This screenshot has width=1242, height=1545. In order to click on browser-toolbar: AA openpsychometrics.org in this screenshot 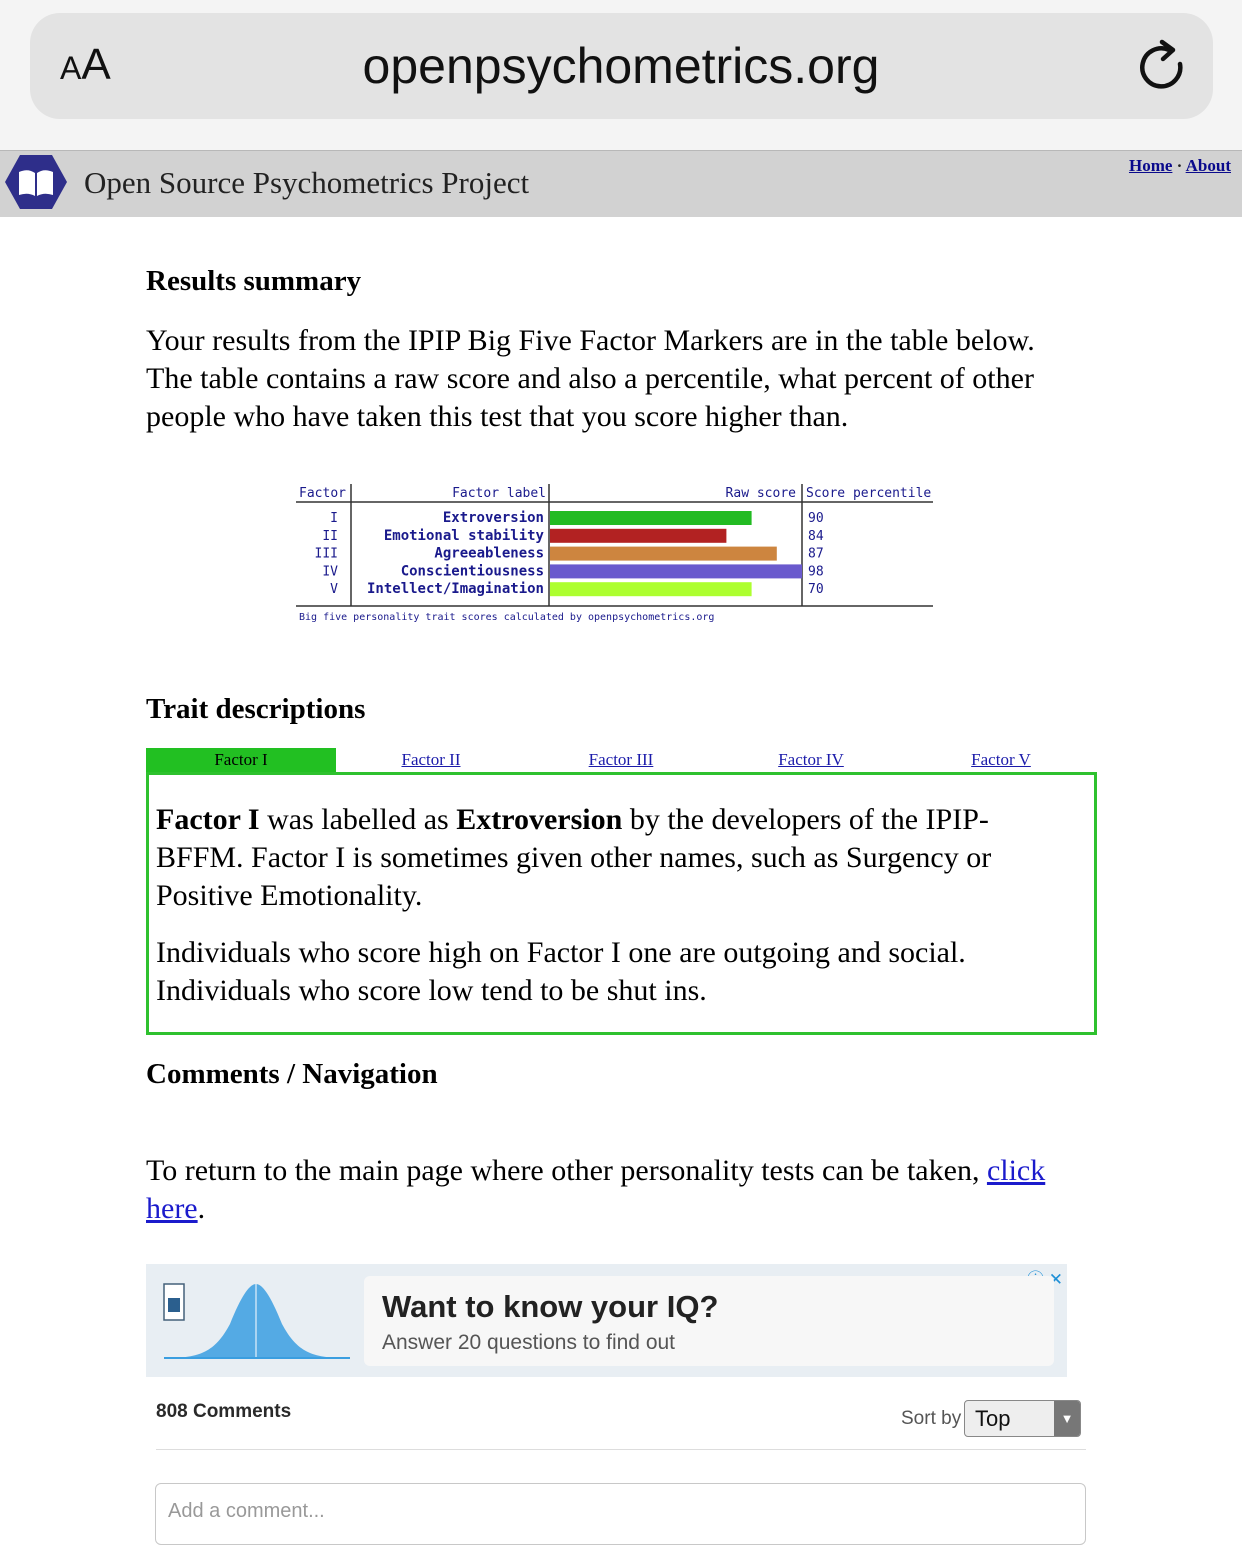, I will do `click(621, 75)`.